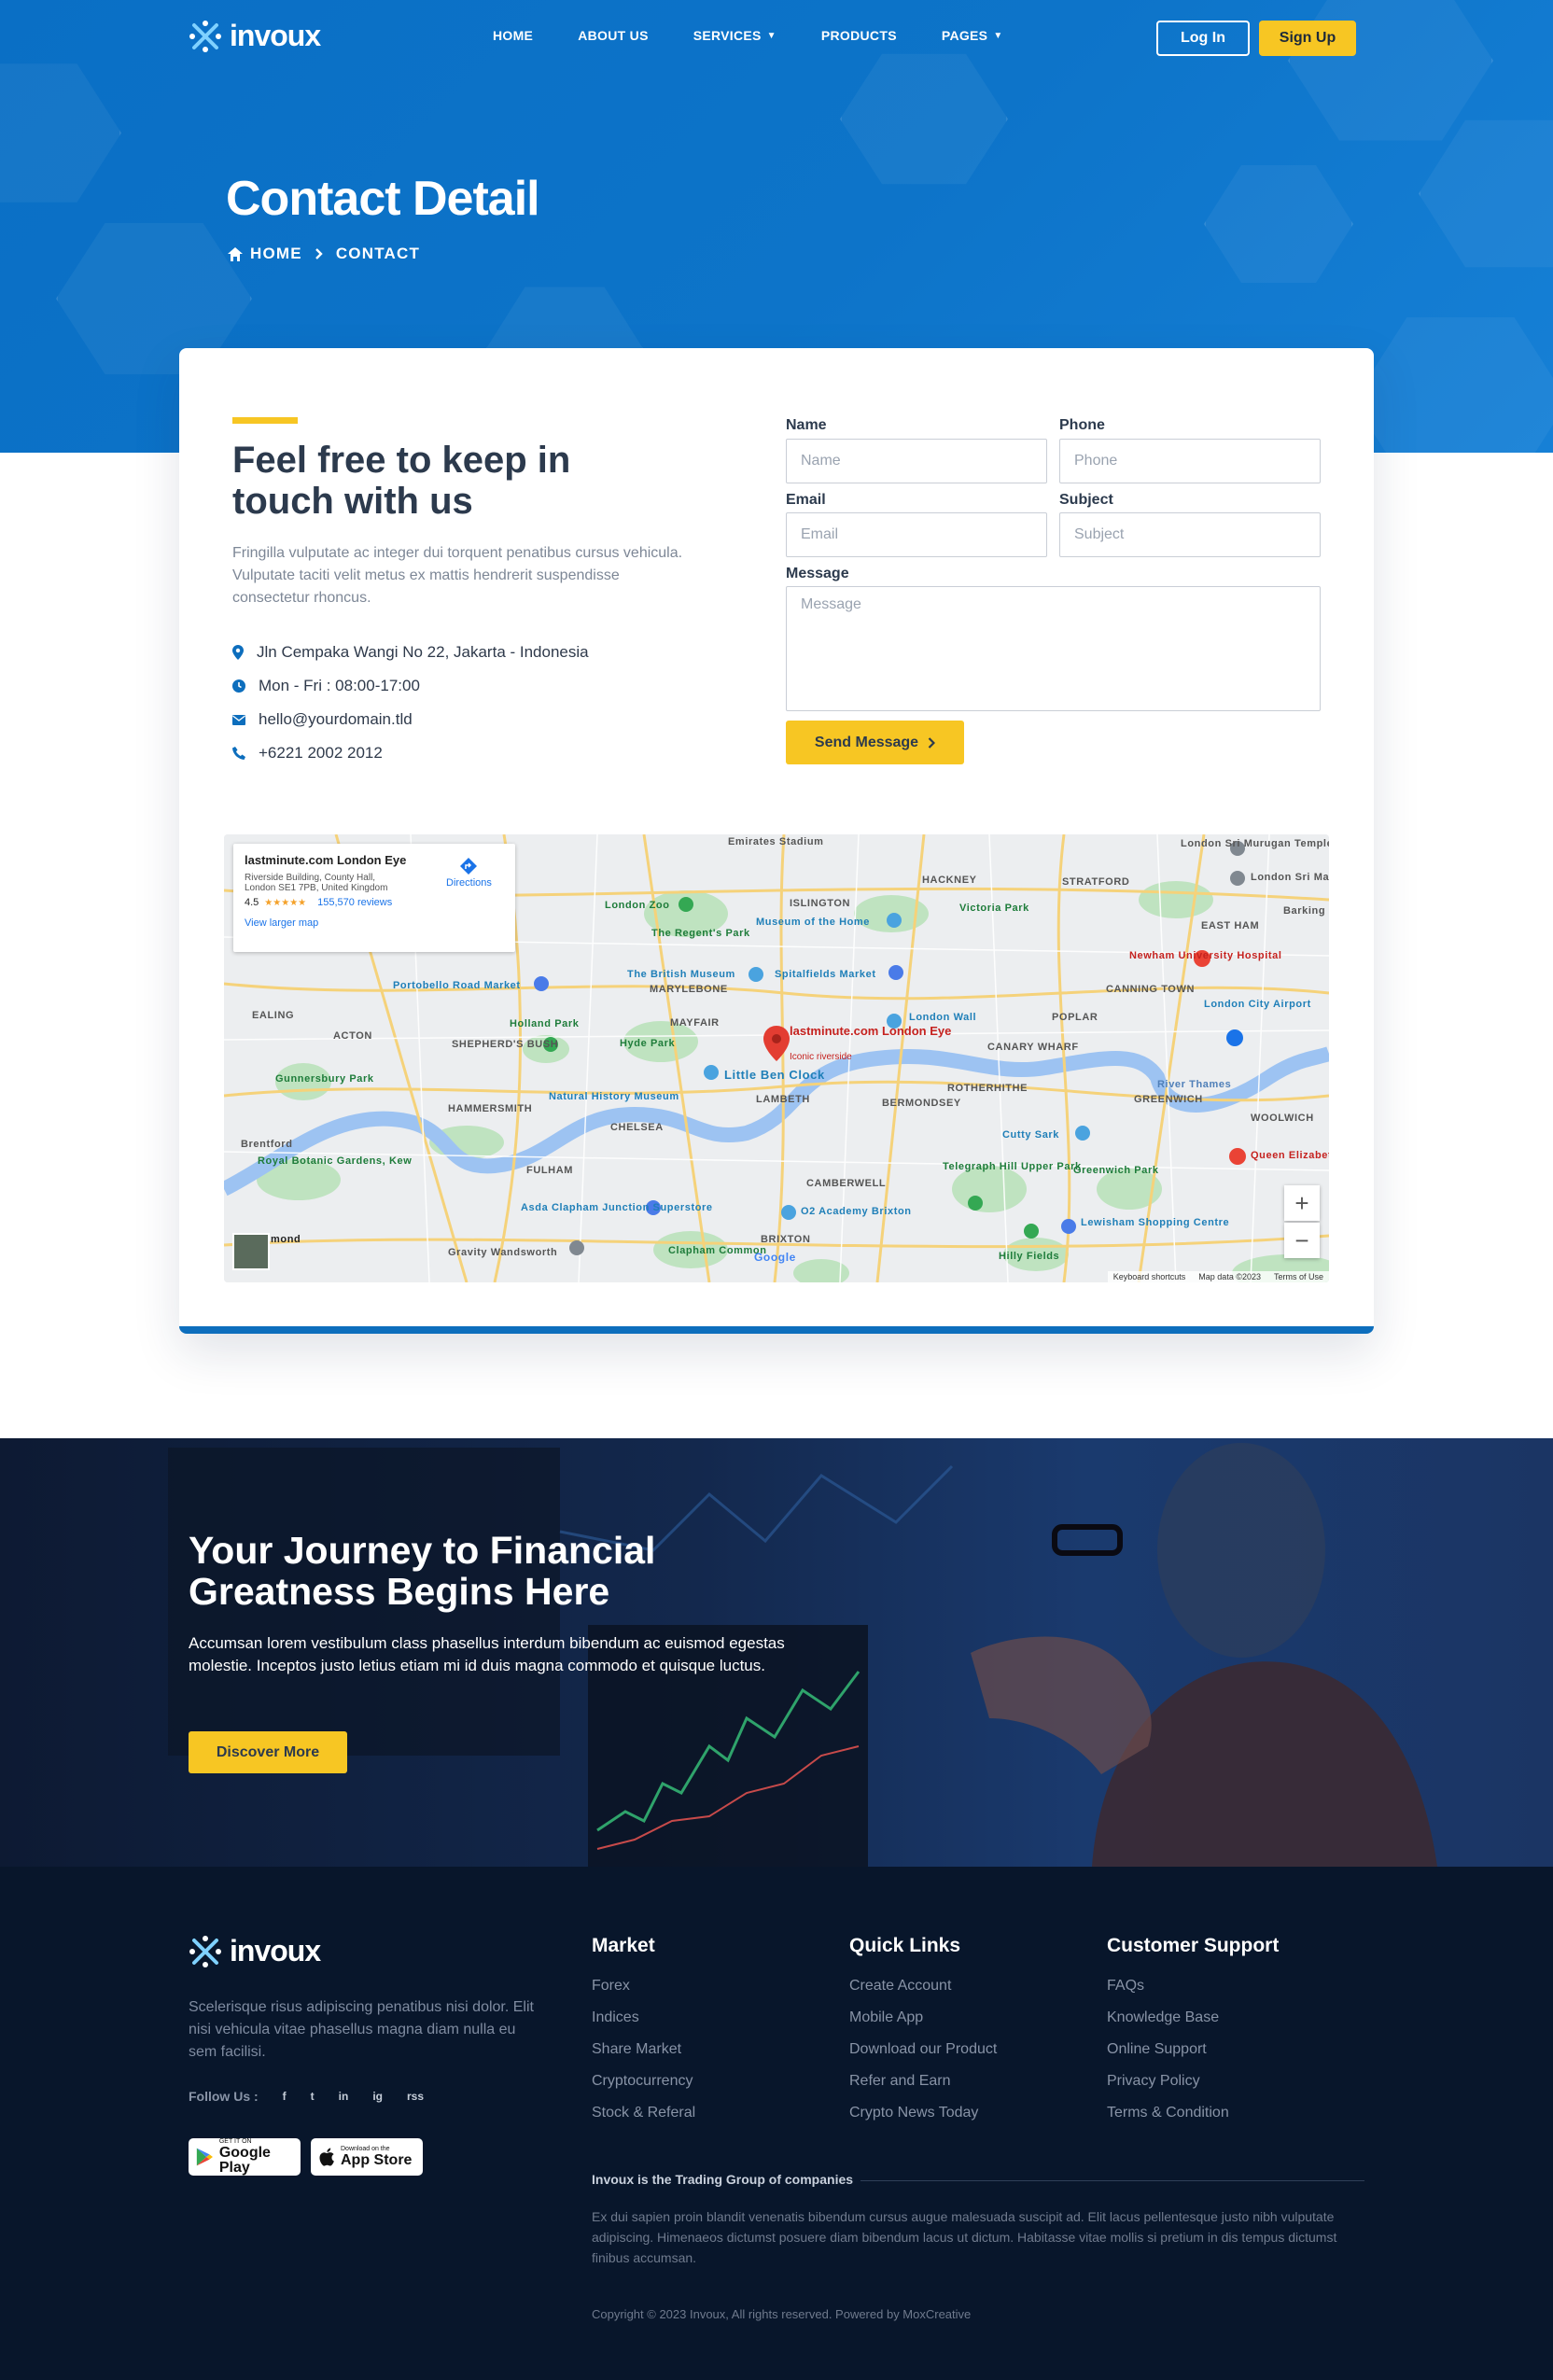 Image resolution: width=1553 pixels, height=2380 pixels. I want to click on footer-brand-name: invoux, so click(275, 1950).